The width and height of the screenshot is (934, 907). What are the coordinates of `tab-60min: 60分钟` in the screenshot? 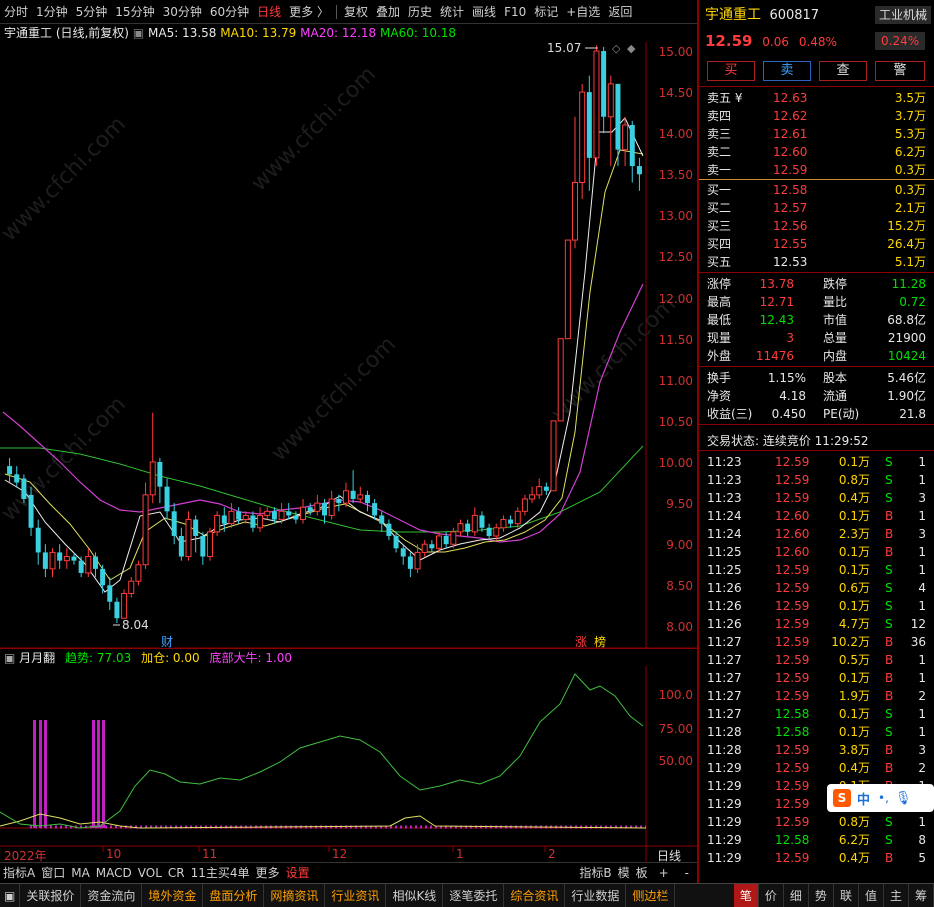 It's located at (229, 12).